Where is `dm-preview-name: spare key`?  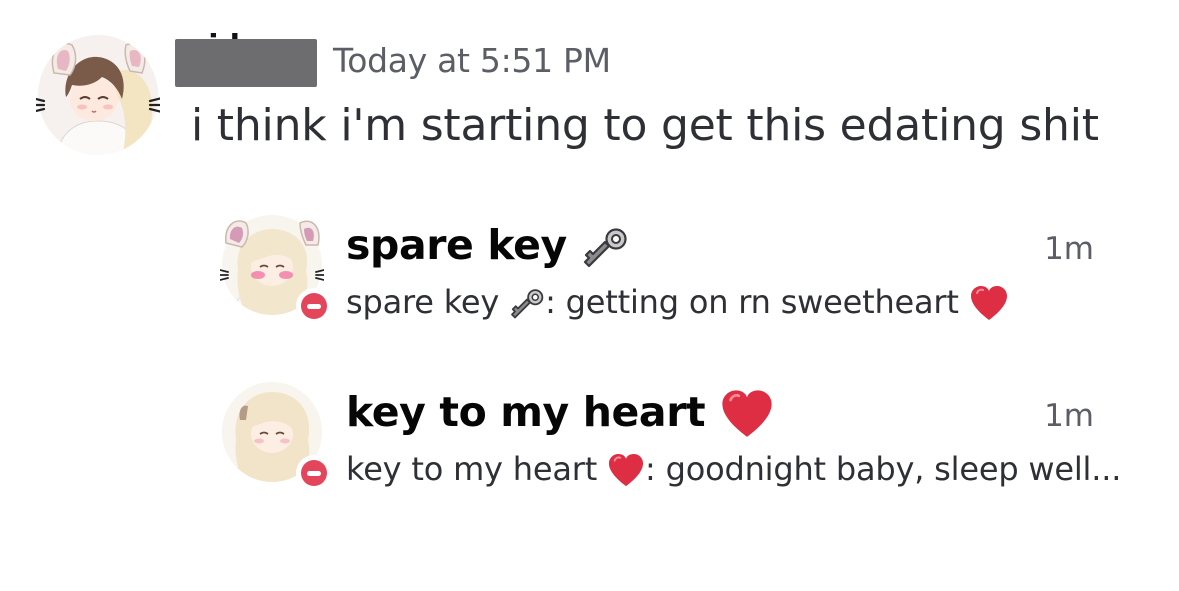 dm-preview-name: spare key is located at coordinates (423, 302).